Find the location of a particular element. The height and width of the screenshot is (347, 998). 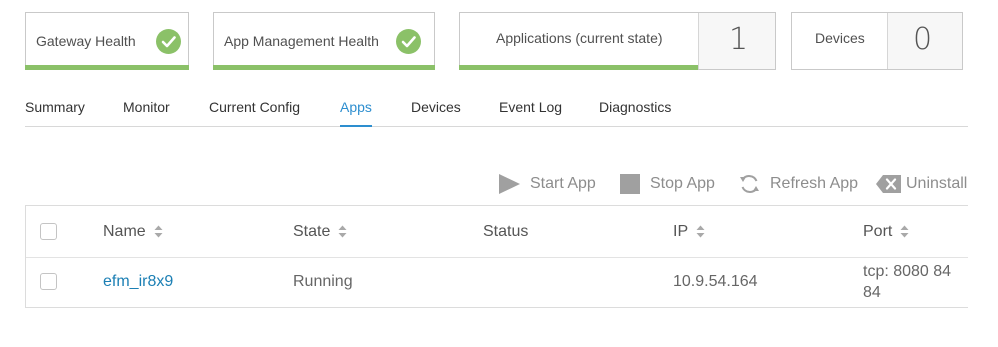

tab-current-config: Current Config is located at coordinates (254, 107).